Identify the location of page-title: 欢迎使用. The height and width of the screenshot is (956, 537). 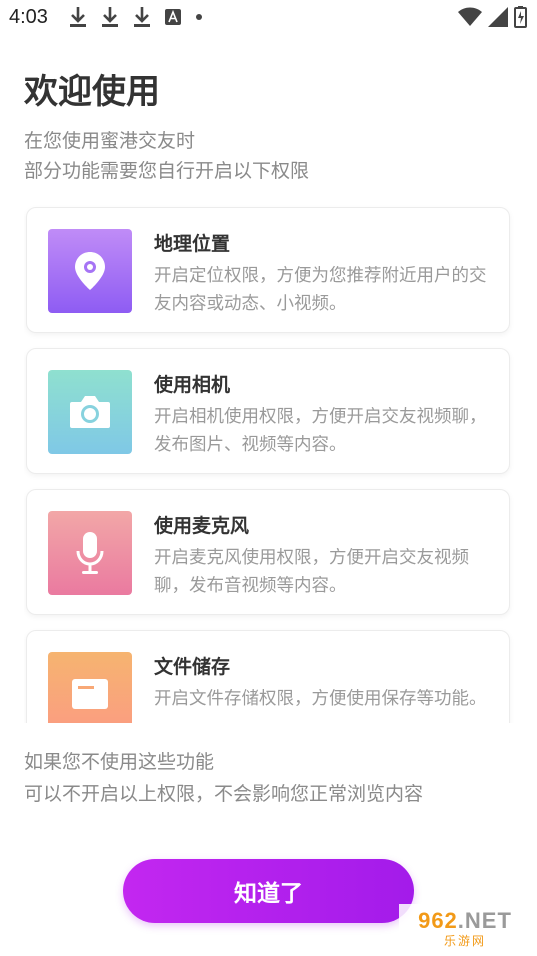
(92, 92).